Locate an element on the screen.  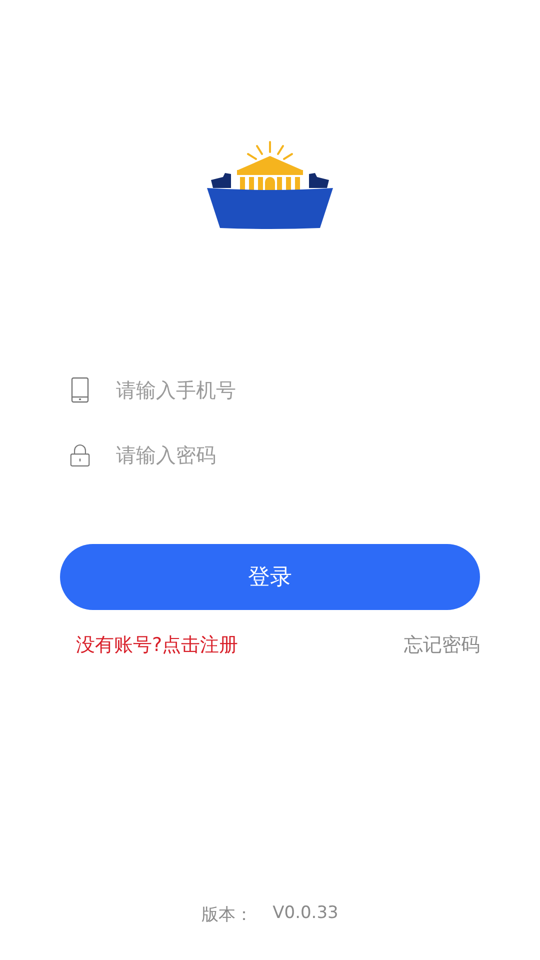
forgot-password-link: 忘记密码 is located at coordinates (442, 645).